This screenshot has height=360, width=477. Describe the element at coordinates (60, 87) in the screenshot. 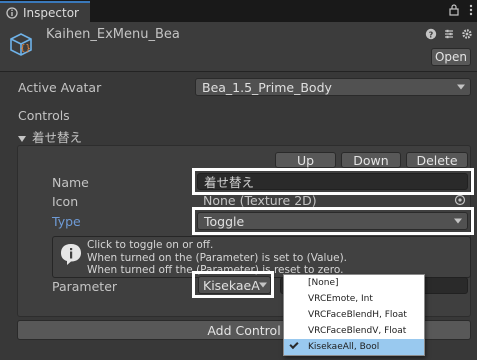

I see `active-avatar-label: Active Avatar` at that location.